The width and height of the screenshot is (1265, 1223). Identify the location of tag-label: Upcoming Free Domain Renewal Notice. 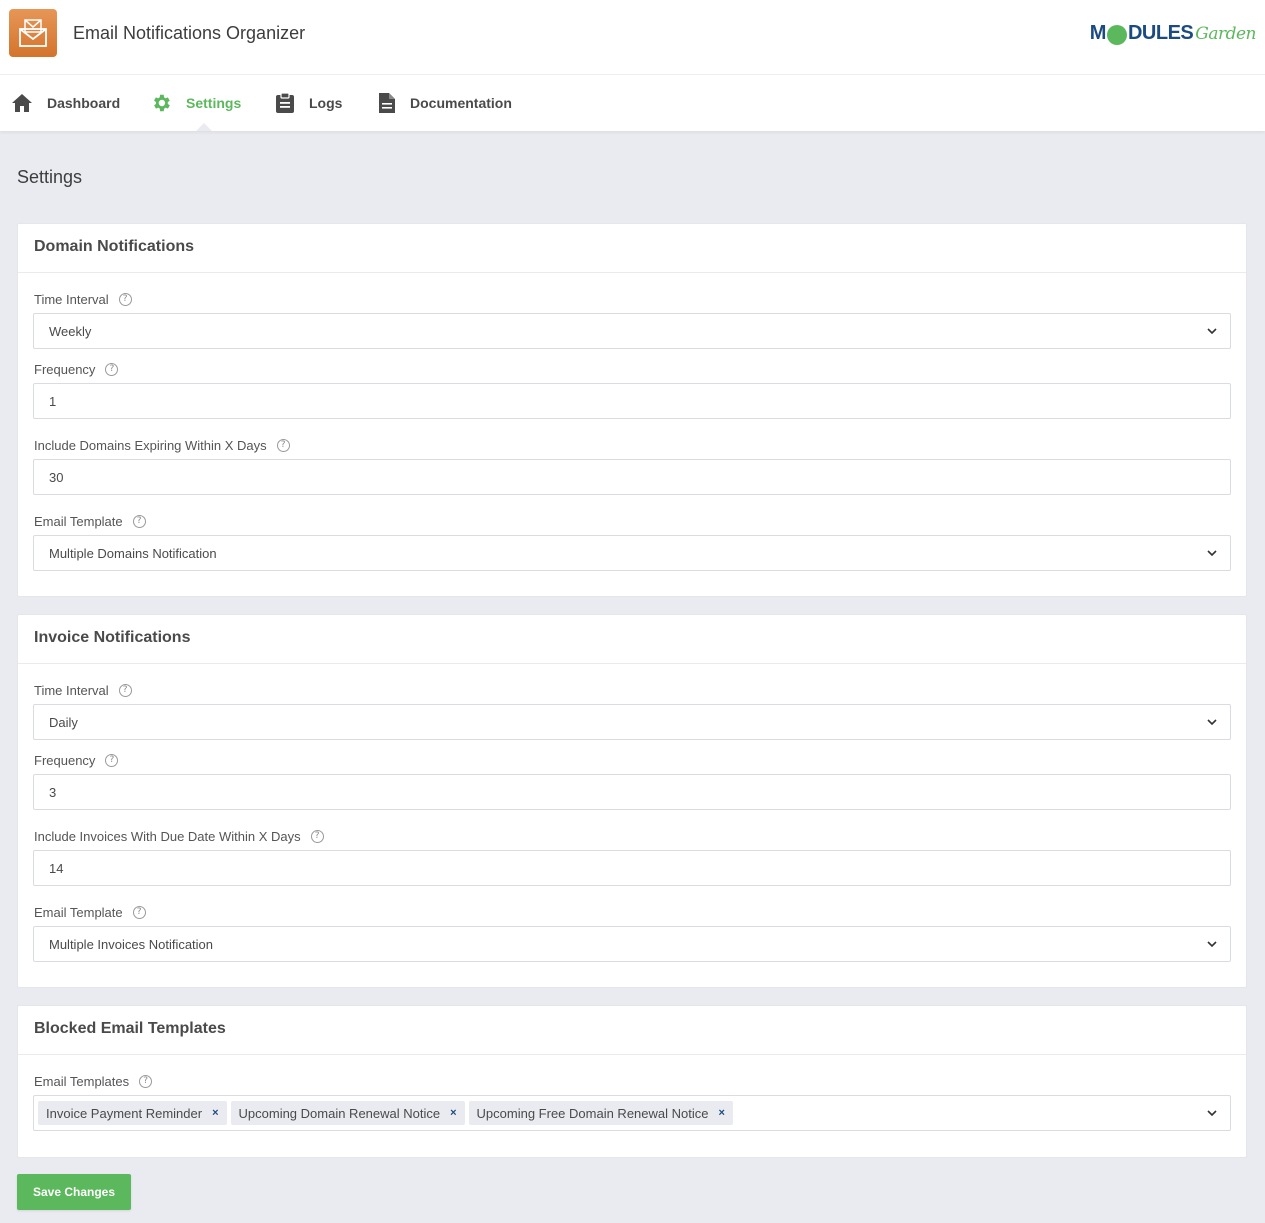
(592, 1113).